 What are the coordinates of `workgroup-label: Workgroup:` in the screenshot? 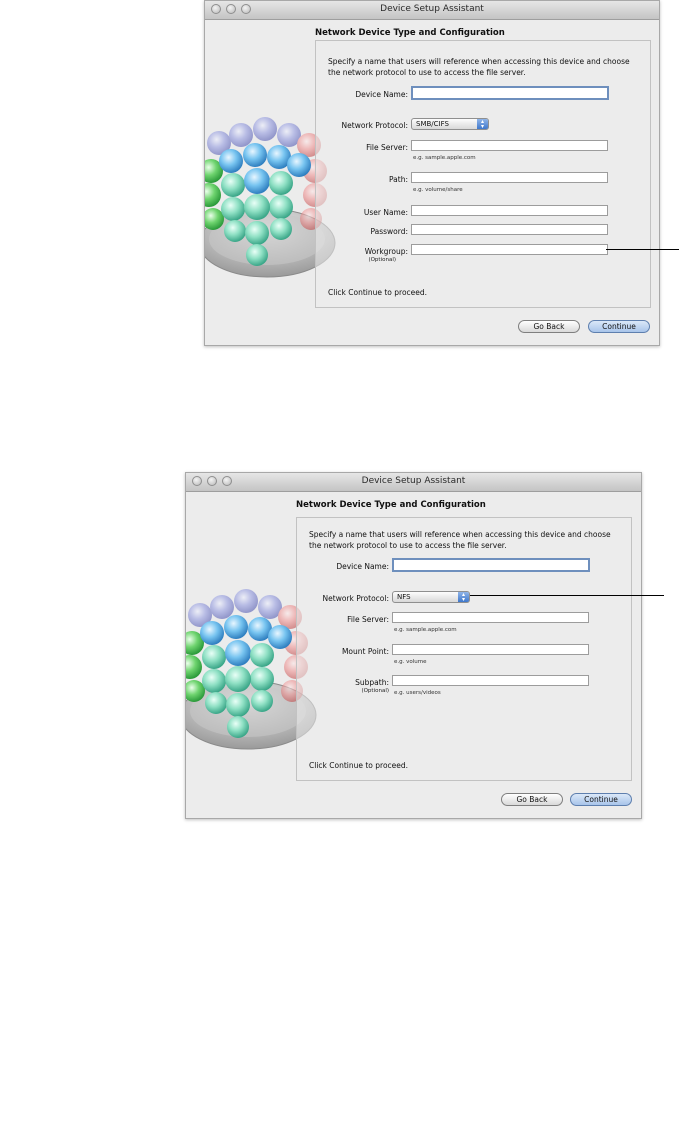 It's located at (386, 251).